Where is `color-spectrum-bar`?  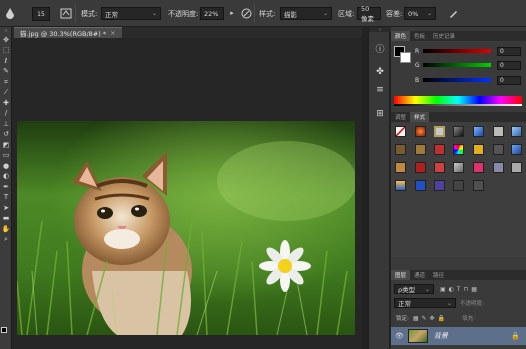 color-spectrum-bar is located at coordinates (458, 100).